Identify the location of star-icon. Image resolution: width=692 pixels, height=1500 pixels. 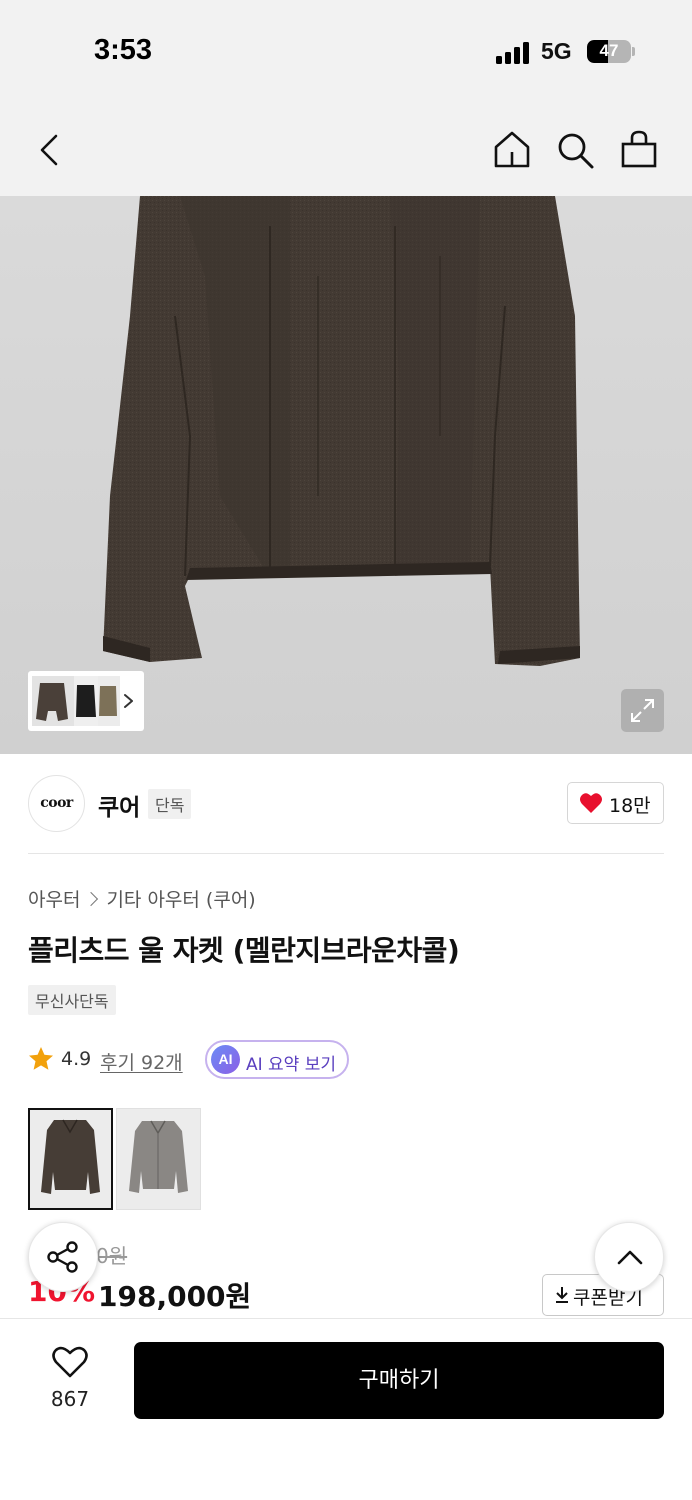
(41, 1058).